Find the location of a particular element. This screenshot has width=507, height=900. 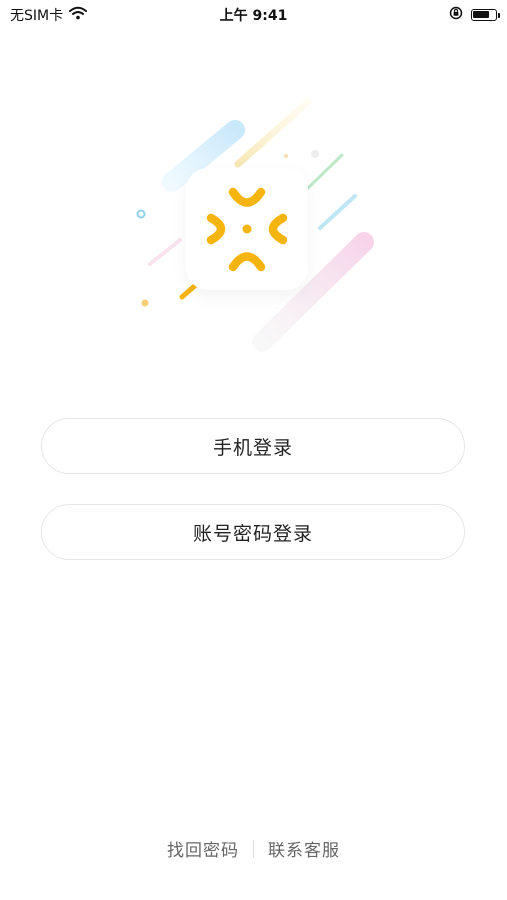

recover-password-link: 找回密码 is located at coordinates (203, 848).